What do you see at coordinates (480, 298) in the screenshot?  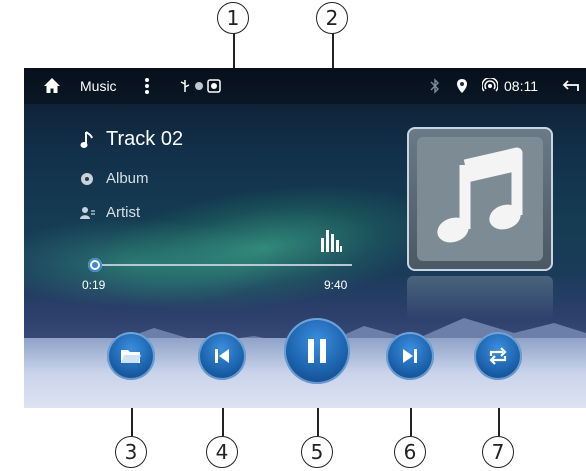 I see `album-art-reflection` at bounding box center [480, 298].